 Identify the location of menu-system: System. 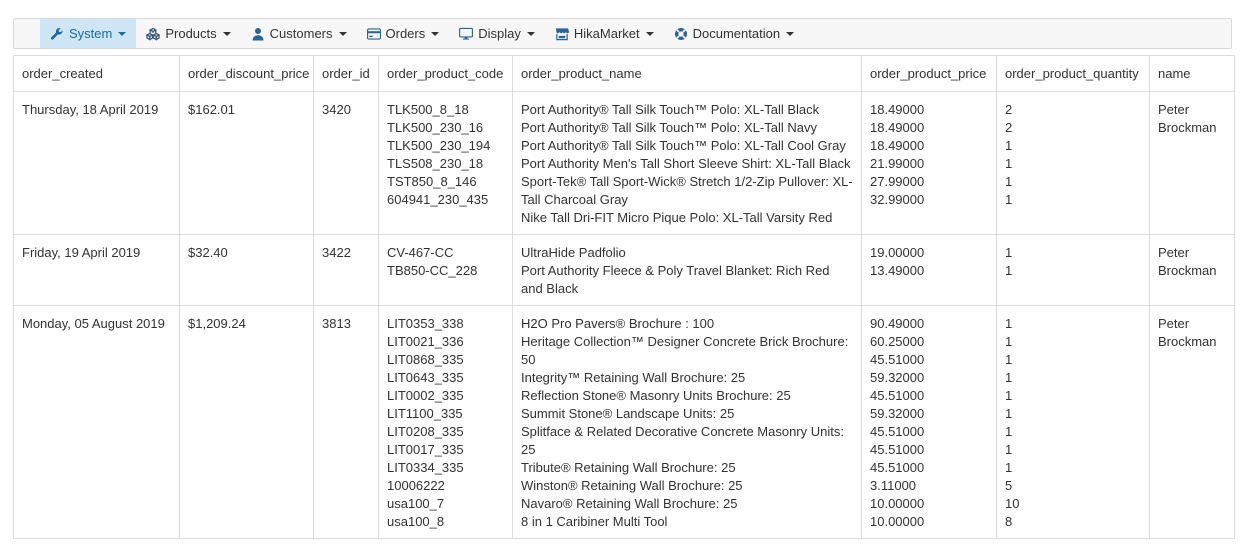
(88, 33).